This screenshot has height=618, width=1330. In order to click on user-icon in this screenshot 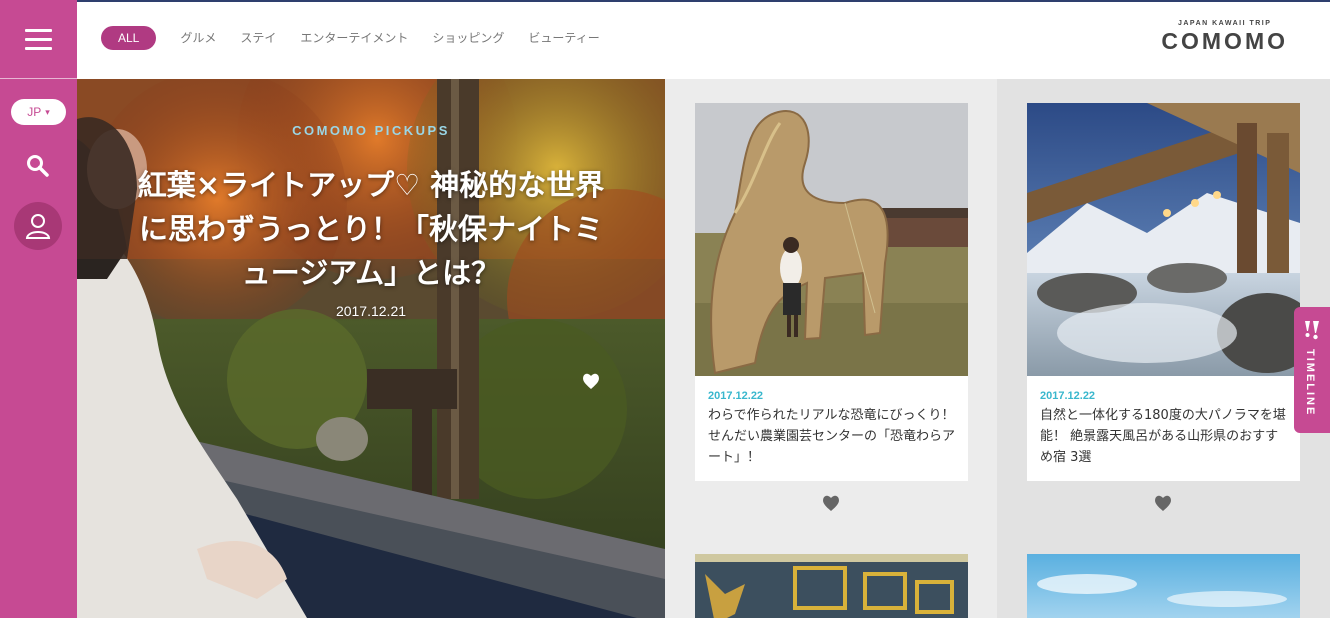, I will do `click(38, 226)`.